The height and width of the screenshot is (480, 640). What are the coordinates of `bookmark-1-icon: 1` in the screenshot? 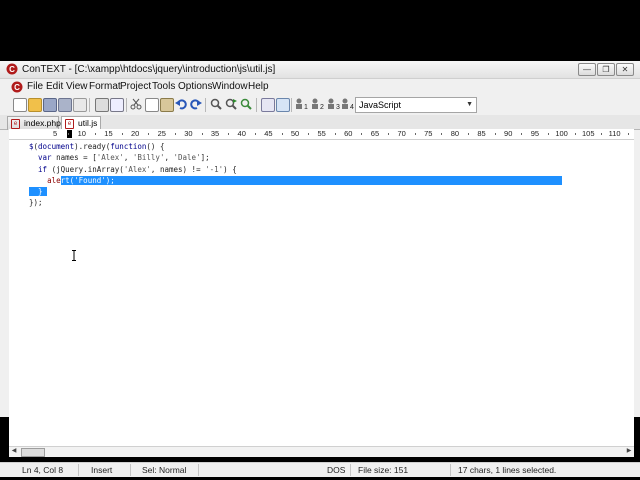 It's located at (301, 104).